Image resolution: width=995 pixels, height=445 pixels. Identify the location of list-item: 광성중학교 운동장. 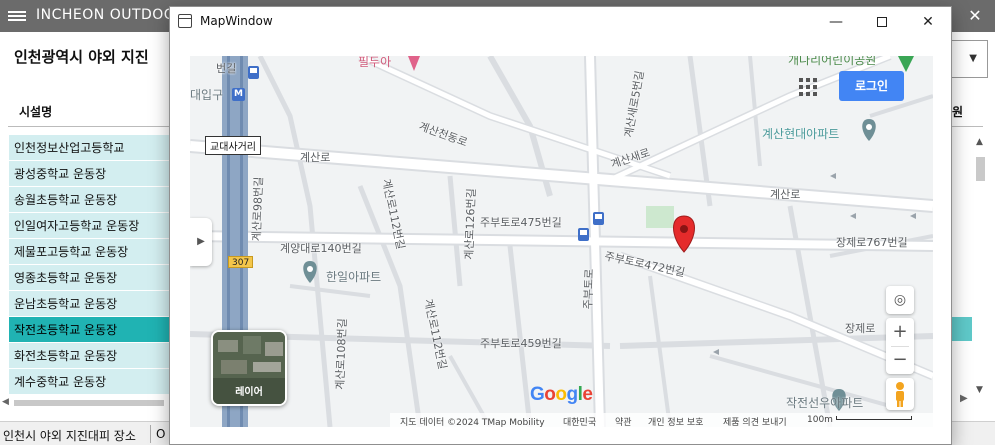
(89, 174).